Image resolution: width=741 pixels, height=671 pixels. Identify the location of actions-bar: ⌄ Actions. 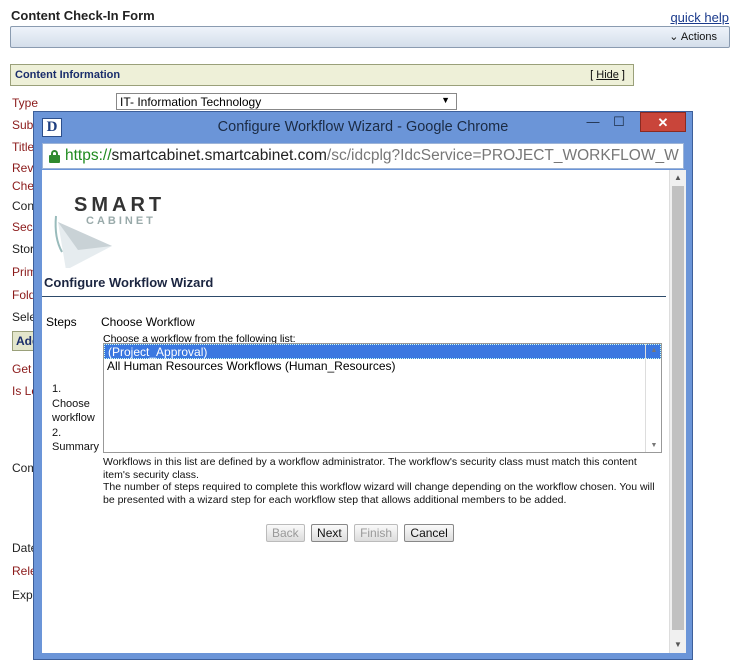
(370, 37).